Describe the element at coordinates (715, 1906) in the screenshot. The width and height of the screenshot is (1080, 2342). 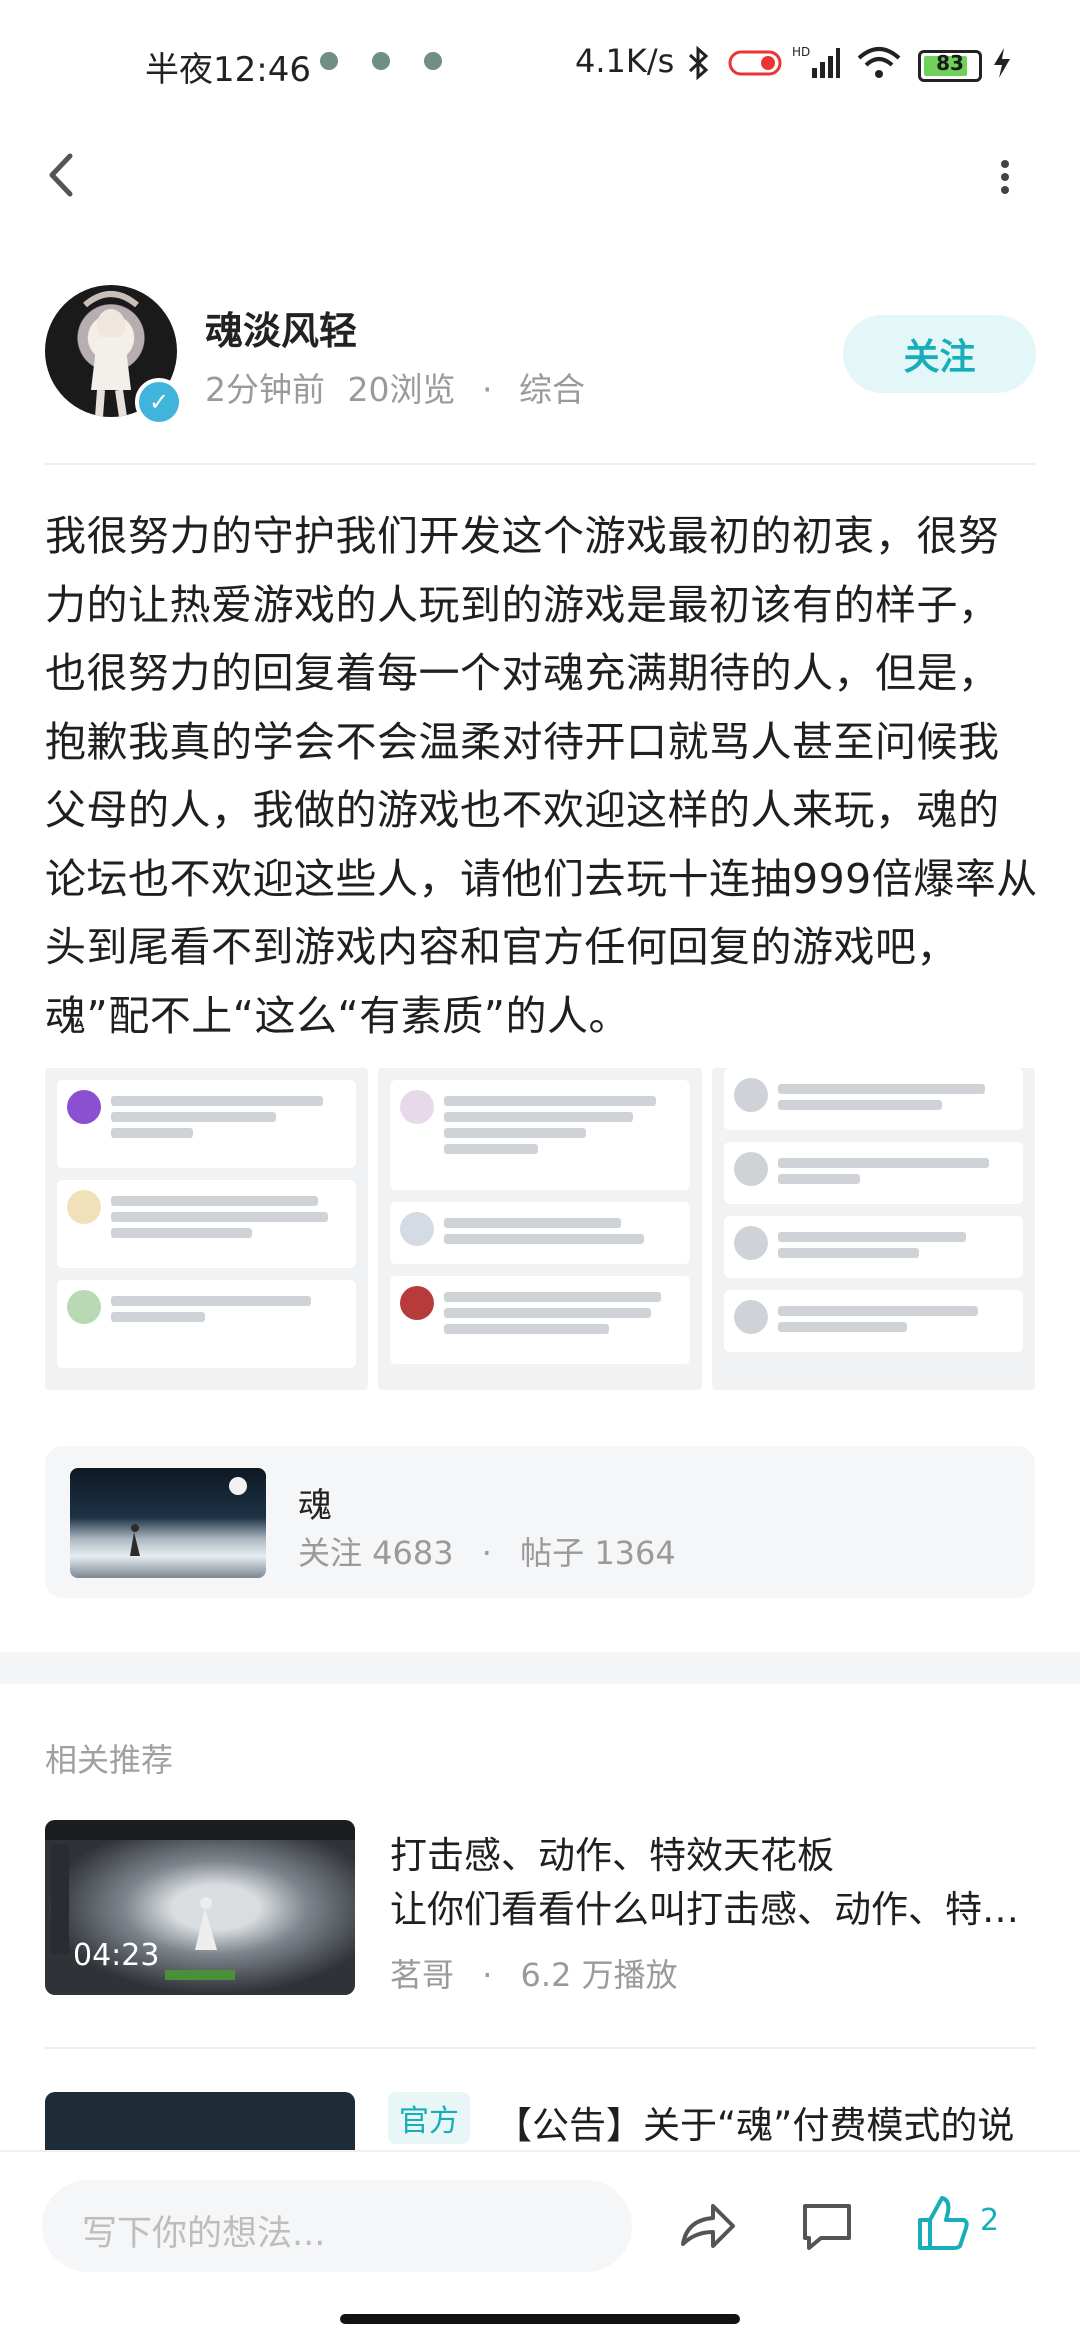
I see `recommend-item-subtitle: 让你们看看什么叫打击感、动作、特效天花板` at that location.